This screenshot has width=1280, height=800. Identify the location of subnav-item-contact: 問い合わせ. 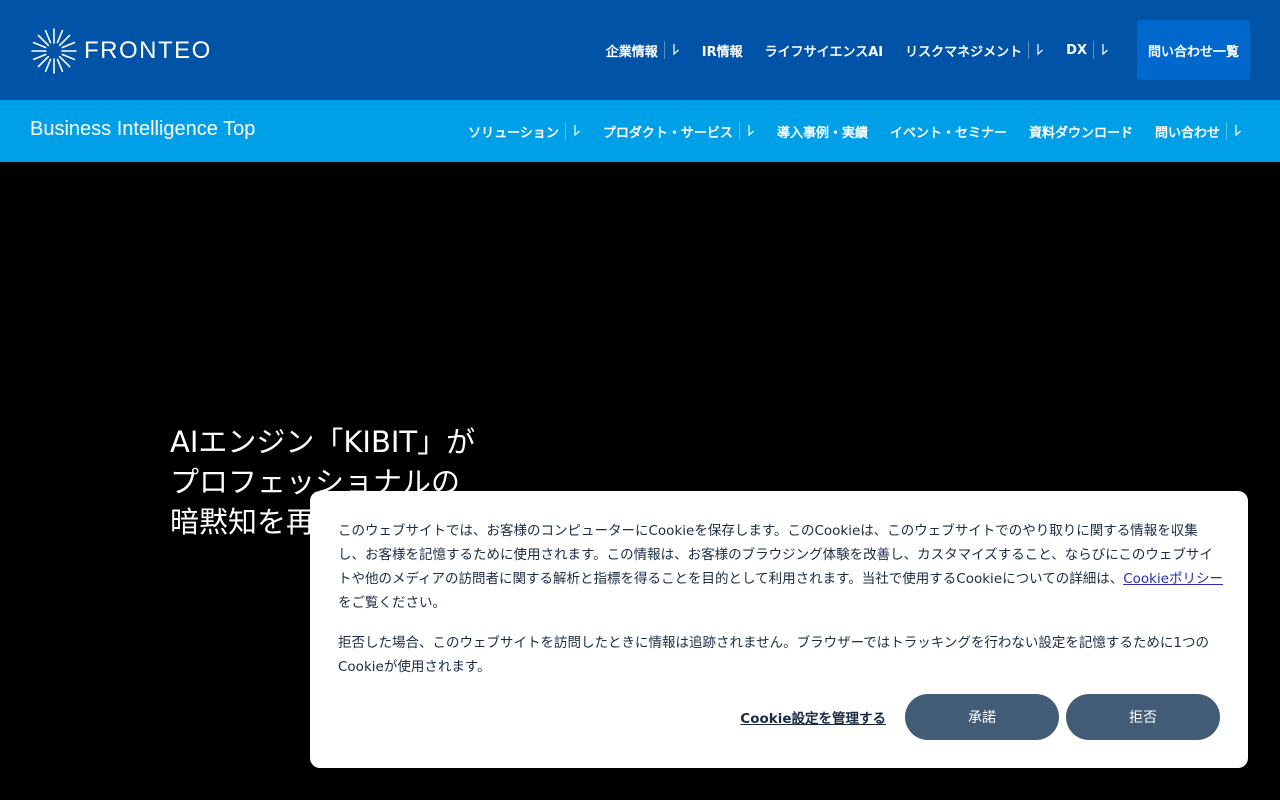
(1198, 131).